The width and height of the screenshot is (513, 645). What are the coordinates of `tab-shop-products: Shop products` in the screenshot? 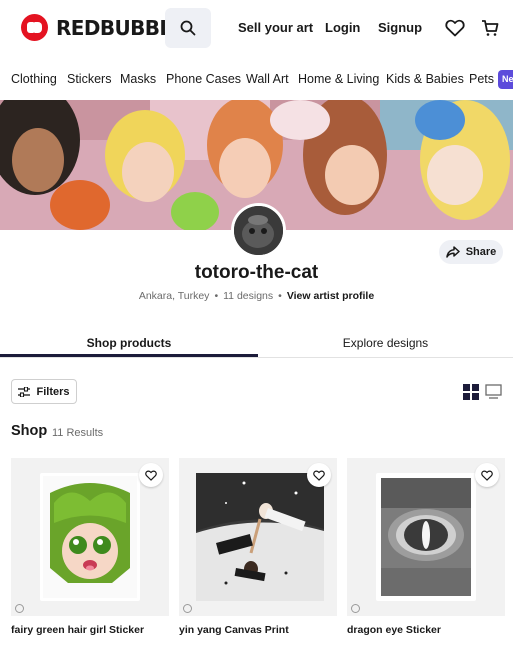 It's located at (129, 343).